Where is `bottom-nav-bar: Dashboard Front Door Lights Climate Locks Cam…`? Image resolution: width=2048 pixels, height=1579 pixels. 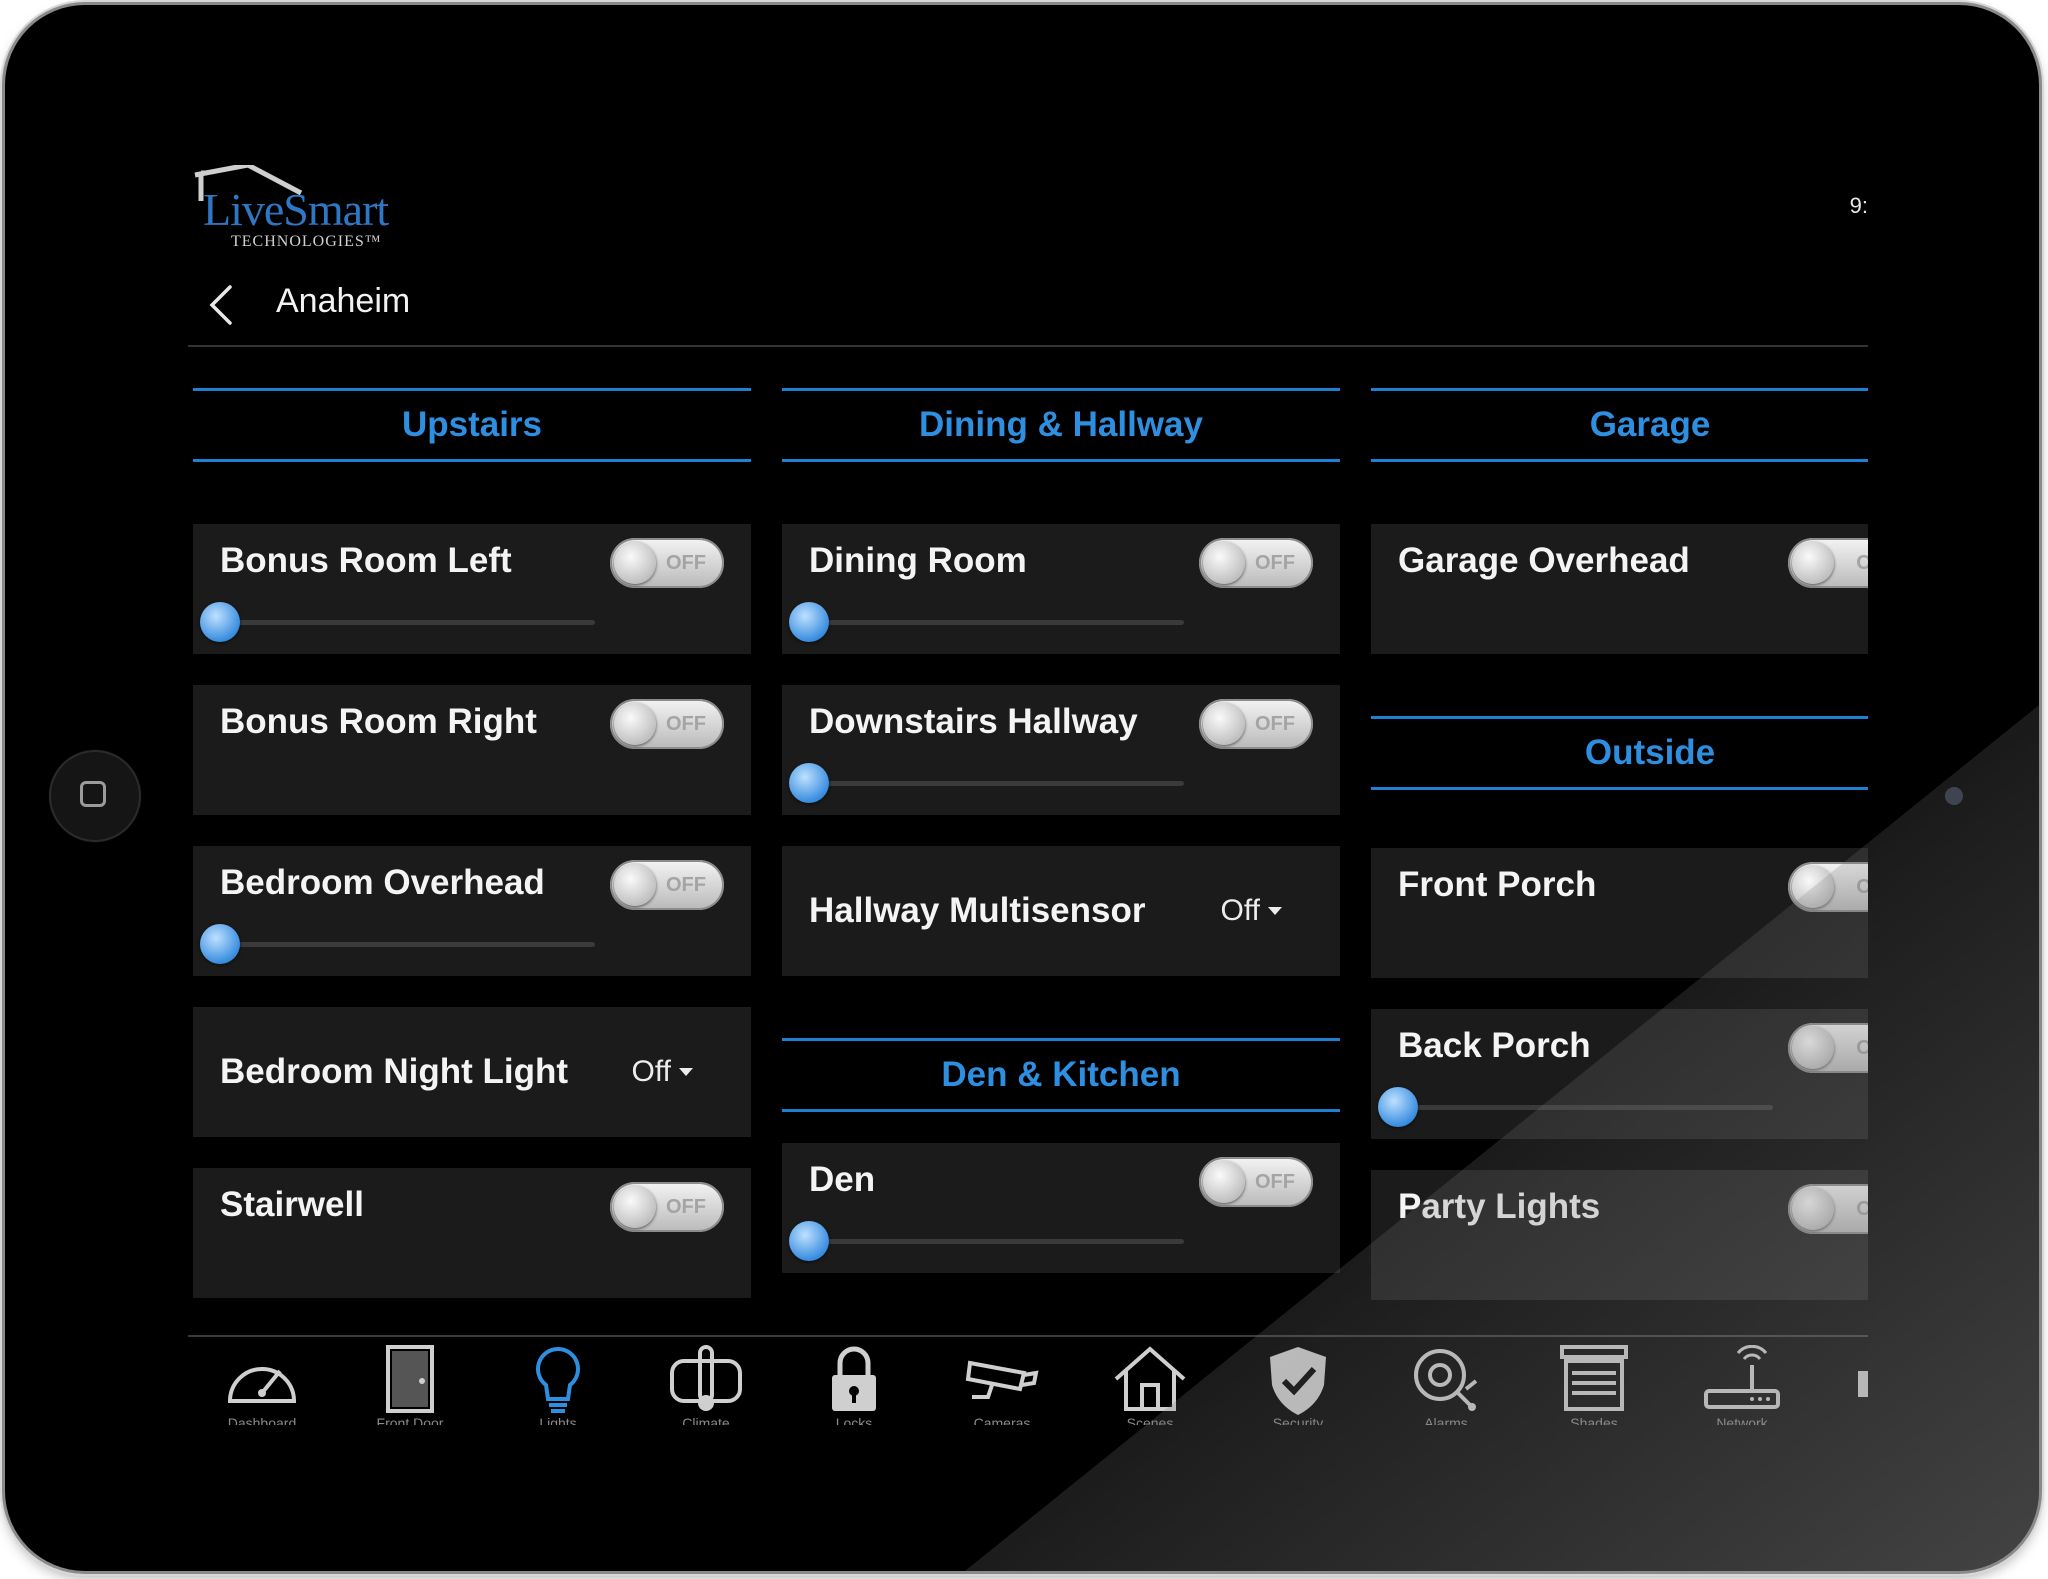 bottom-nav-bar: Dashboard Front Door Lights Climate Locks Cam… is located at coordinates (1028, 1381).